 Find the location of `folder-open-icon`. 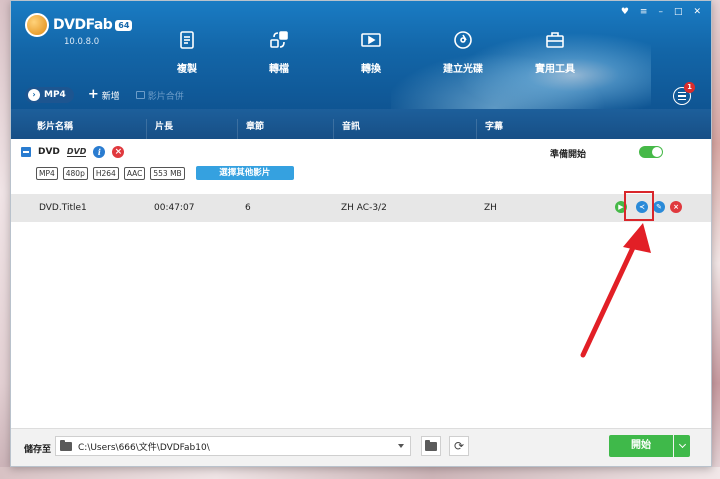

folder-open-icon is located at coordinates (431, 445).